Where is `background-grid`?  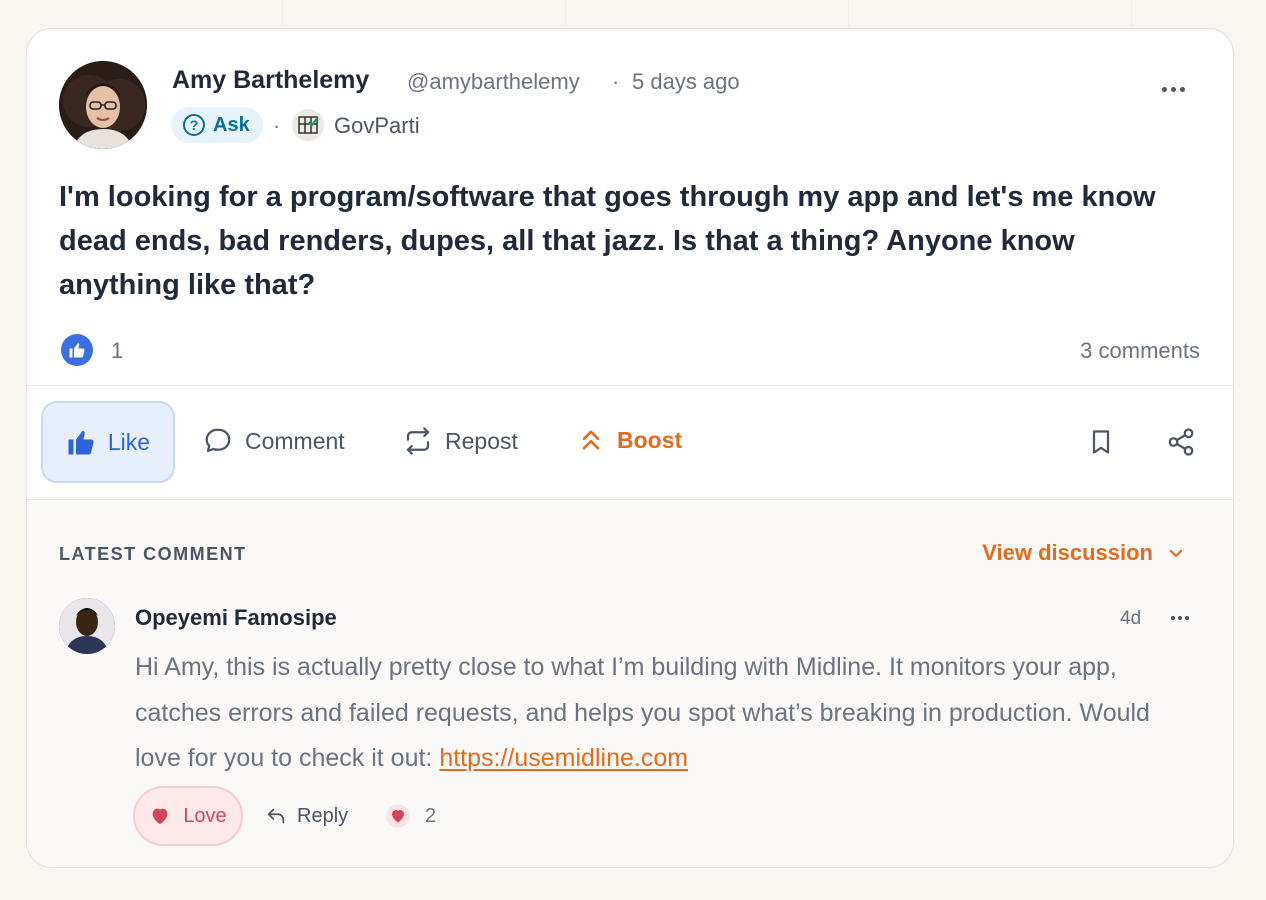
background-grid is located at coordinates (633, 15).